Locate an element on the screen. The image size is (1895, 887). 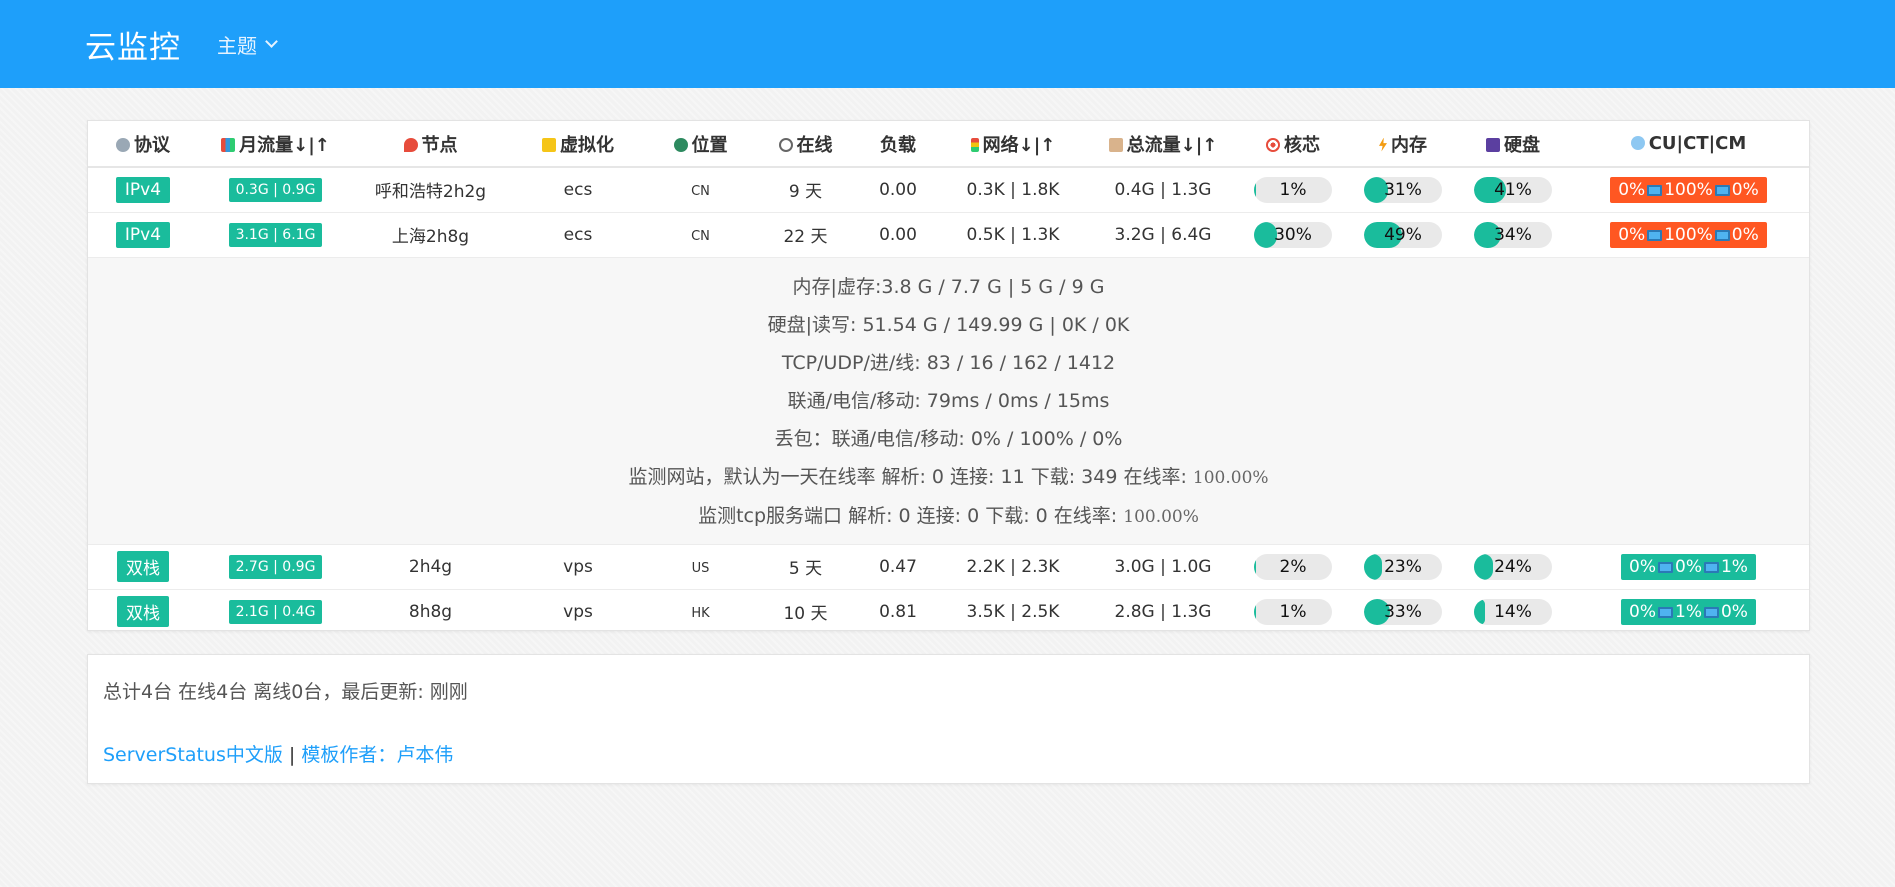
monthly-traffic-badge: 3.1G | 6.1G is located at coordinates (275, 234).